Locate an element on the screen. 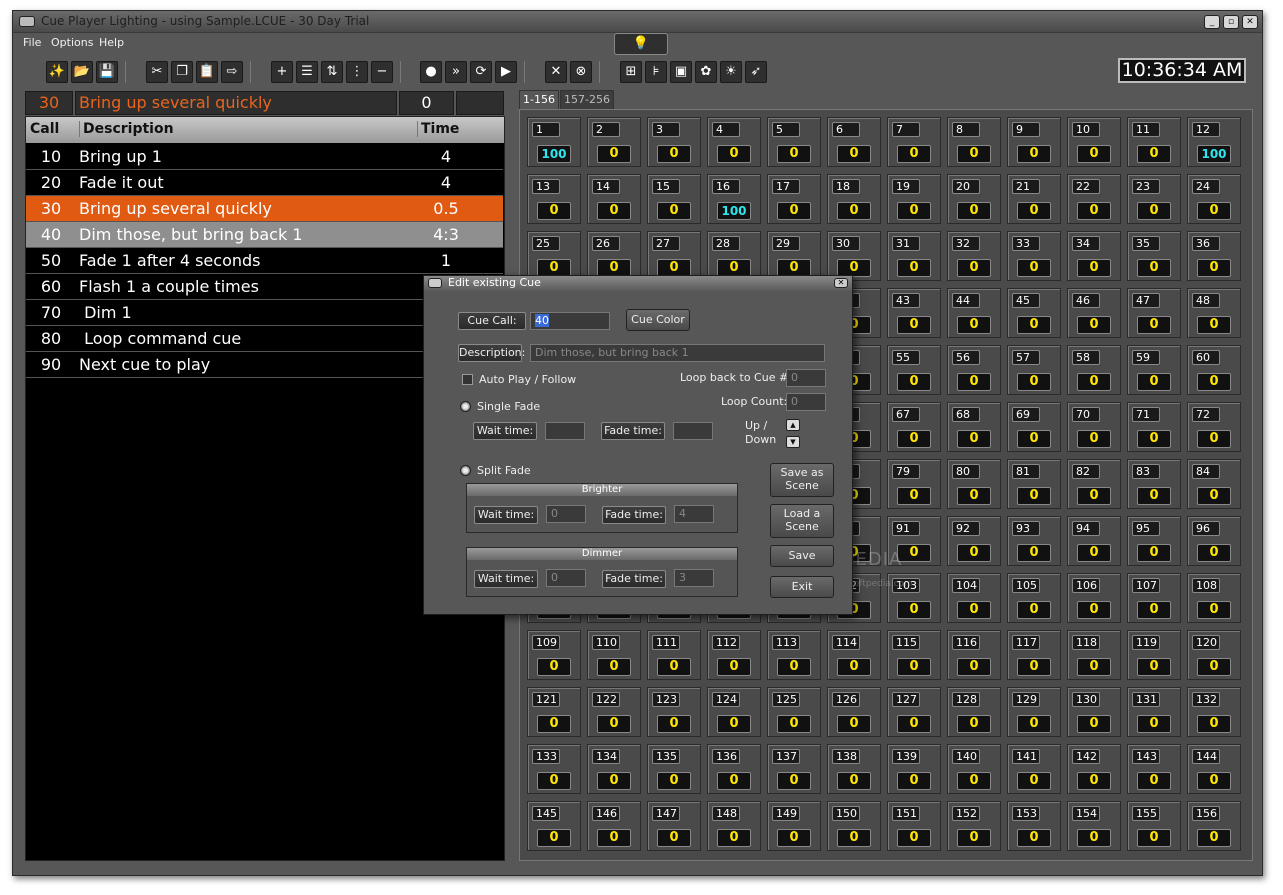 The width and height of the screenshot is (1283, 895). channel-cell: 33 0 is located at coordinates (1034, 256).